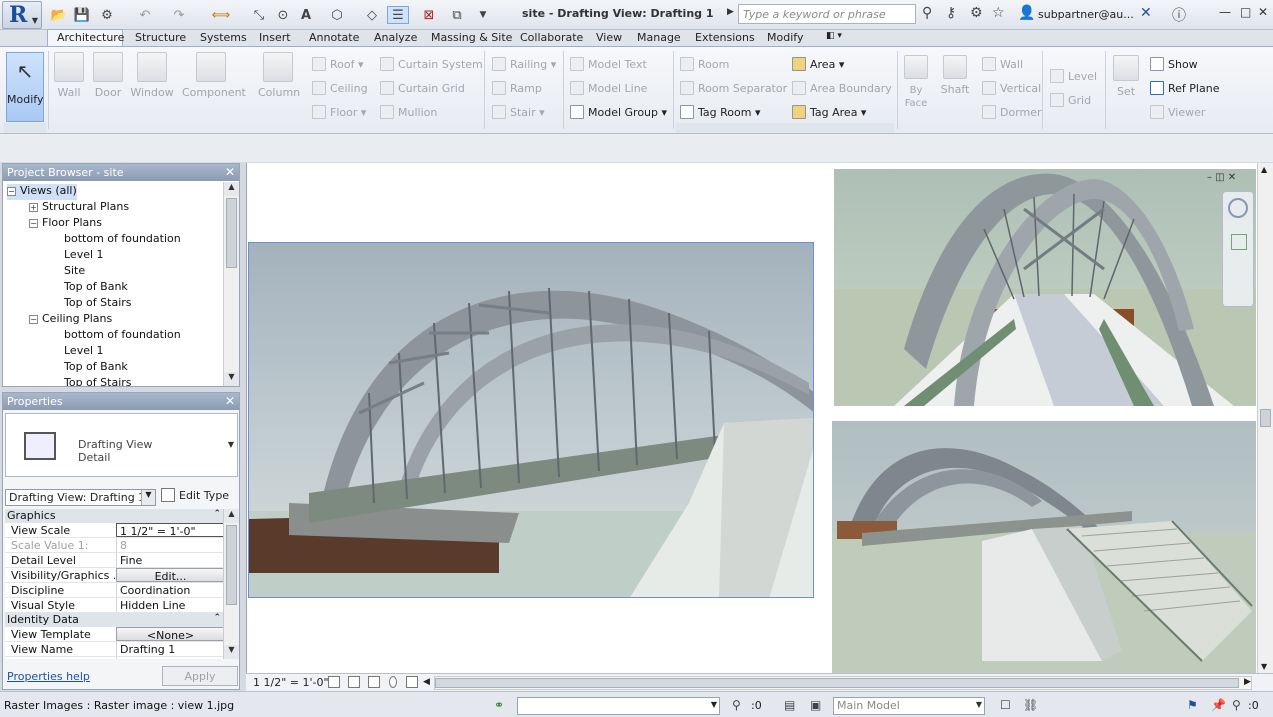 Image resolution: width=1273 pixels, height=717 pixels. I want to click on tab-modify: Modify, so click(785, 38).